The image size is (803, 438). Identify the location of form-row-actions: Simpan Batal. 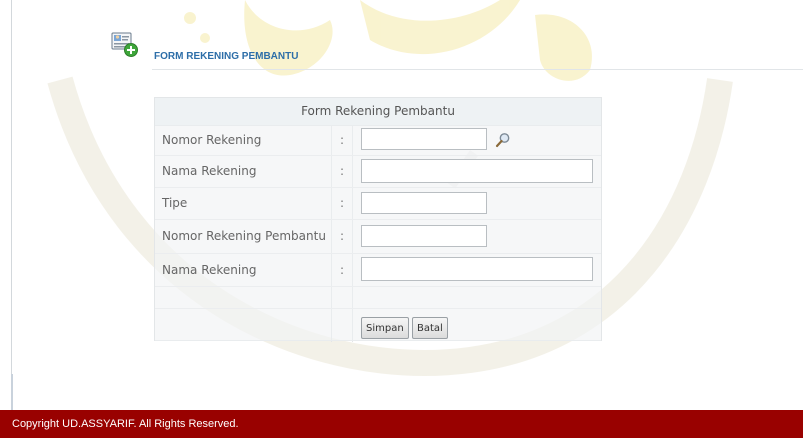
(378, 324).